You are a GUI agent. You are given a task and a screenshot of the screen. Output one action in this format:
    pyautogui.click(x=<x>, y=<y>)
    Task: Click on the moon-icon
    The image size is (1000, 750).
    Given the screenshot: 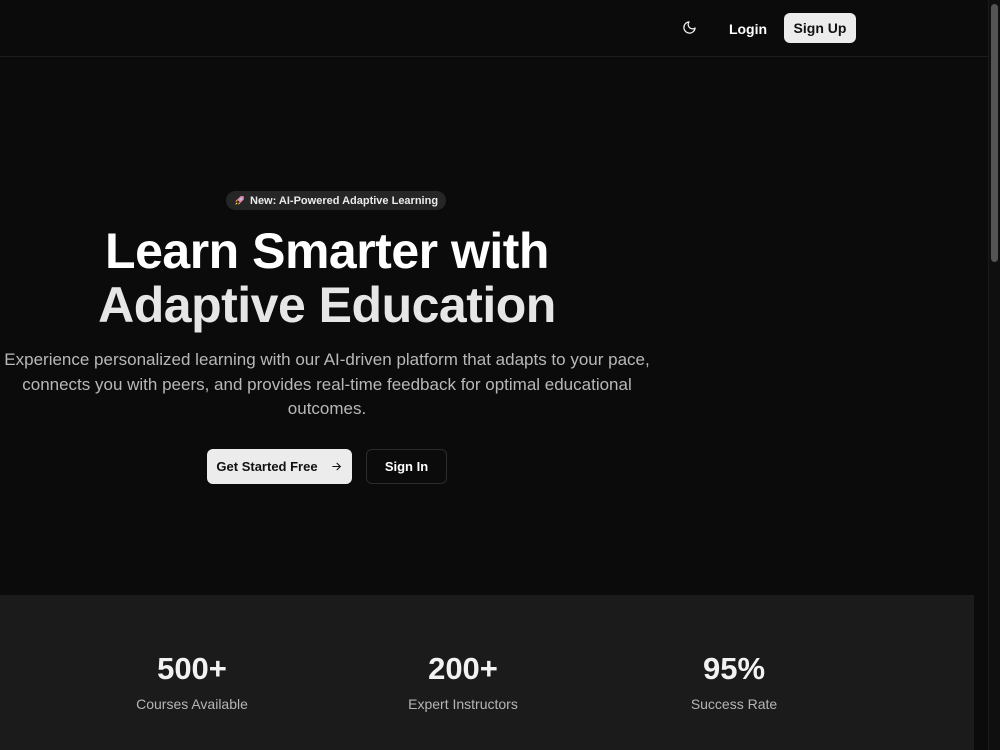 What is the action you would take?
    pyautogui.click(x=689, y=27)
    